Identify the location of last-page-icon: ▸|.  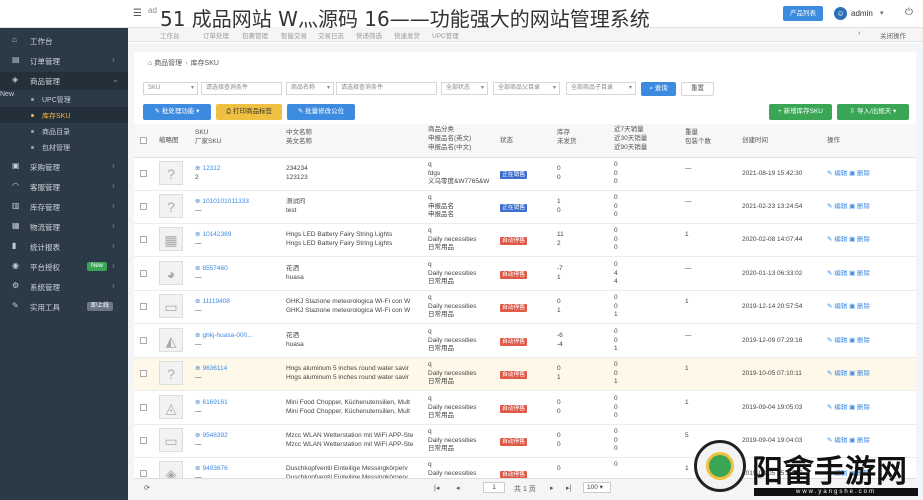
(568, 488).